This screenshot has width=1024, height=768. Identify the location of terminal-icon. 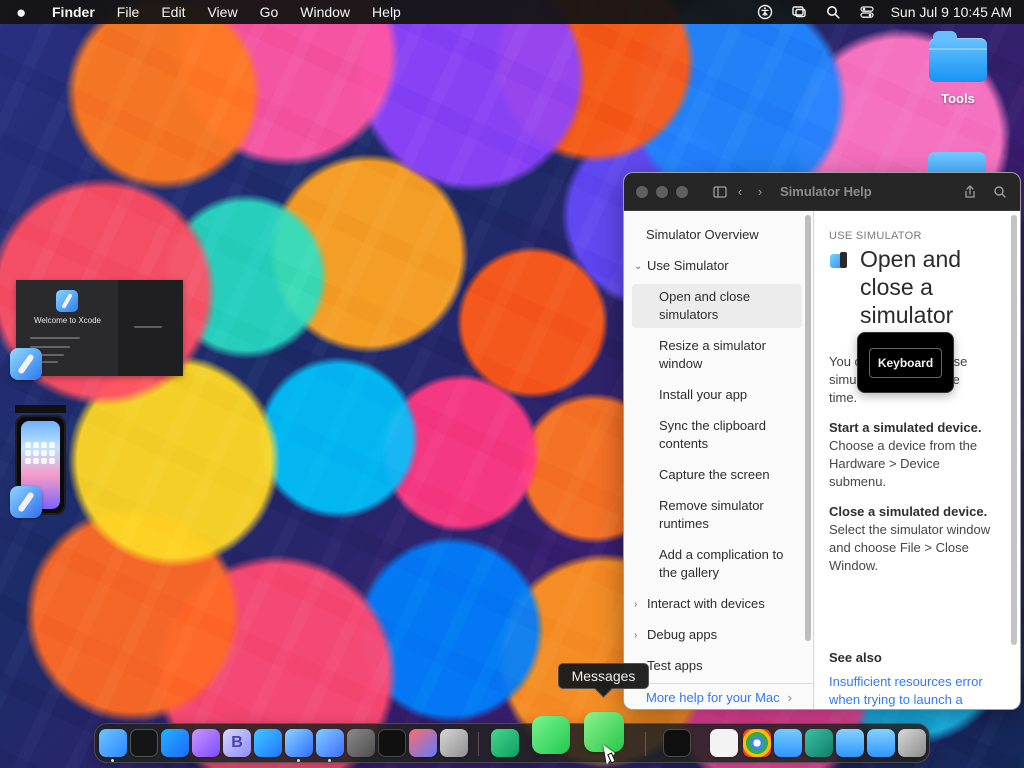
(144, 743).